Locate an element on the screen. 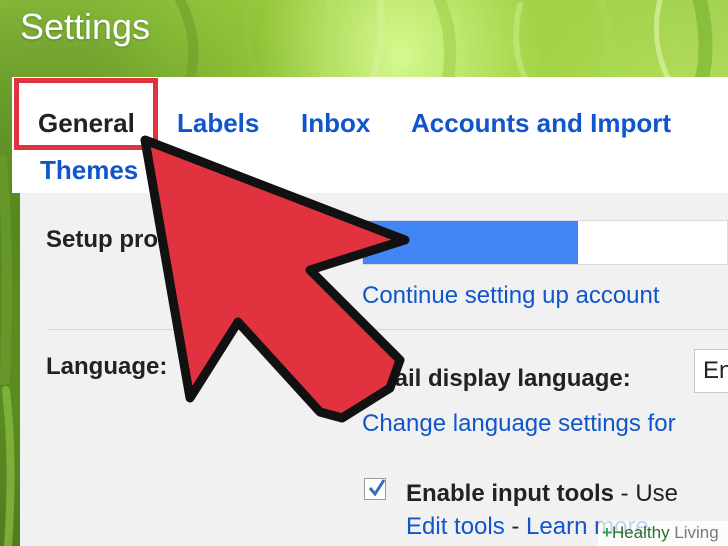 The height and width of the screenshot is (546, 728). setup-progress-bar is located at coordinates (545, 242).